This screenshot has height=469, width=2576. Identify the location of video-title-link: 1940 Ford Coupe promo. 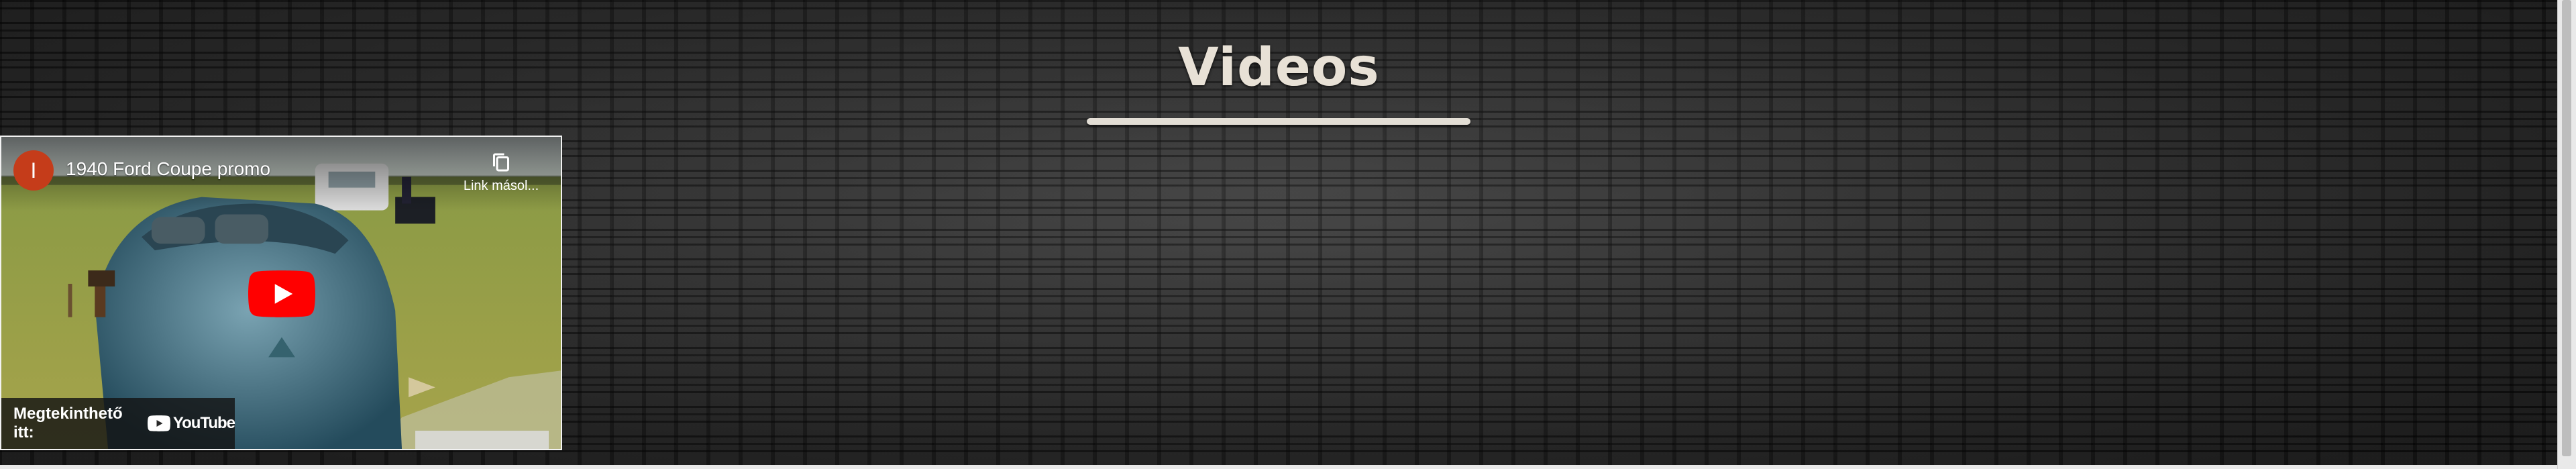
(168, 169).